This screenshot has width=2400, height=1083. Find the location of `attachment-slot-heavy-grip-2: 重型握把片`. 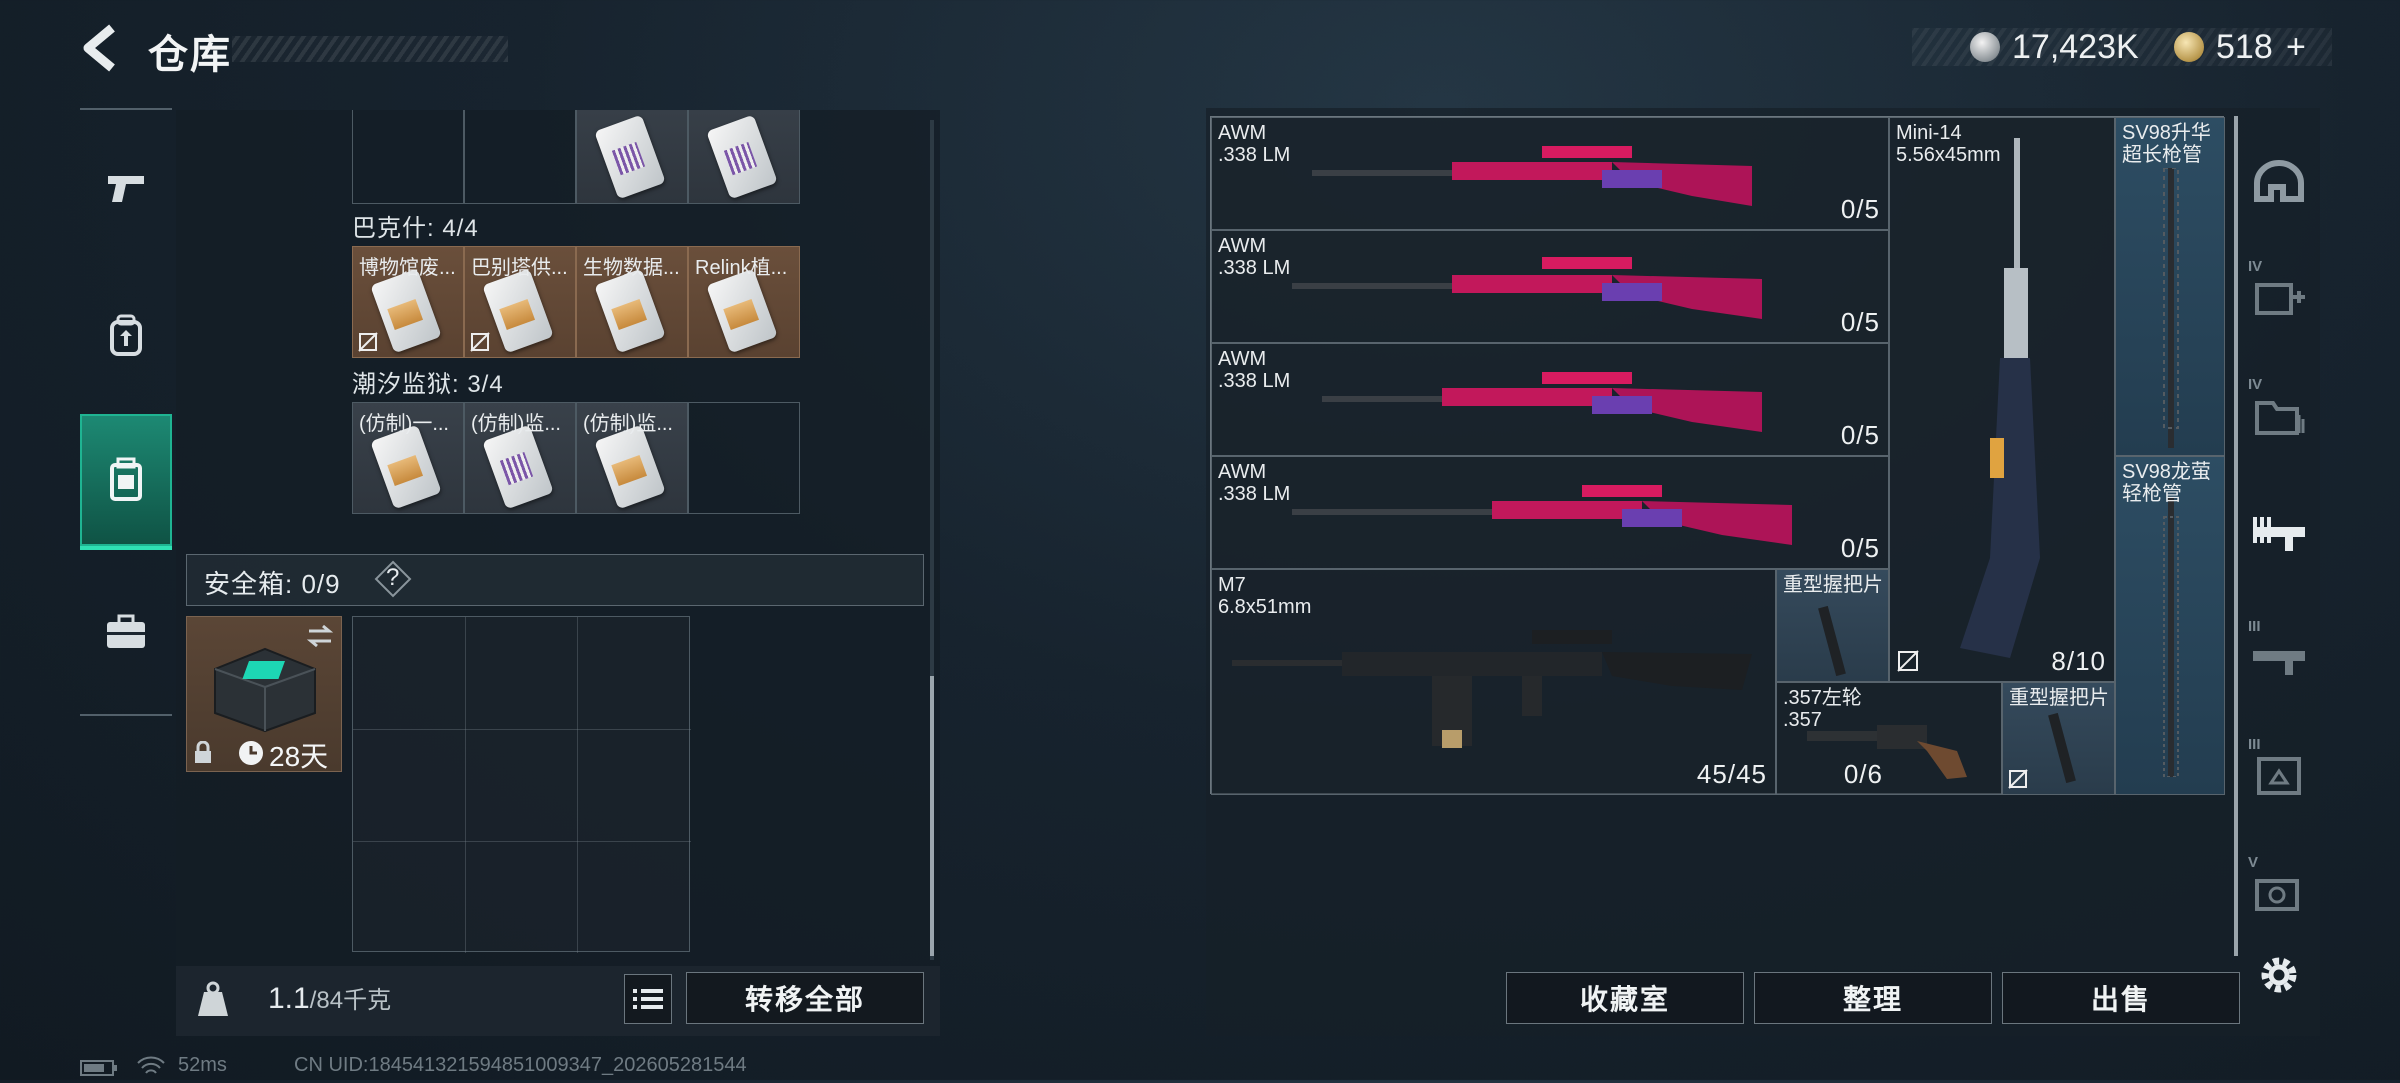

attachment-slot-heavy-grip-2: 重型握把片 is located at coordinates (2058, 738).